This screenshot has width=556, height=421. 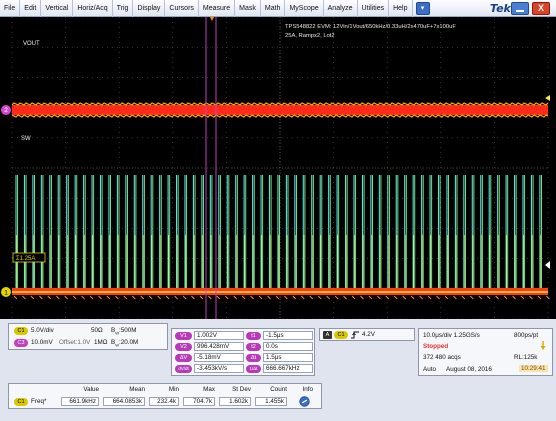 What do you see at coordinates (547, 98) in the screenshot?
I see `trigger-level-marker` at bounding box center [547, 98].